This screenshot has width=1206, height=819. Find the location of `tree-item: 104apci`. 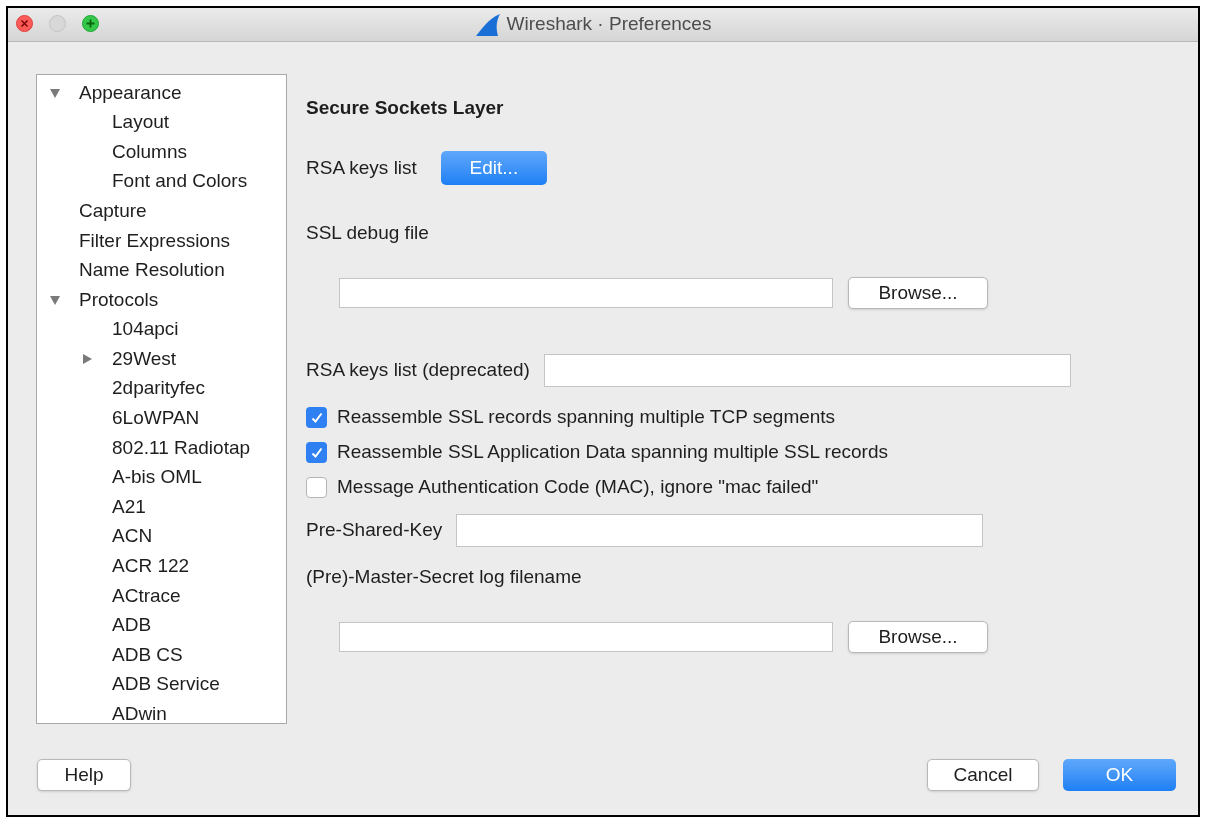

tree-item: 104apci is located at coordinates (145, 329).